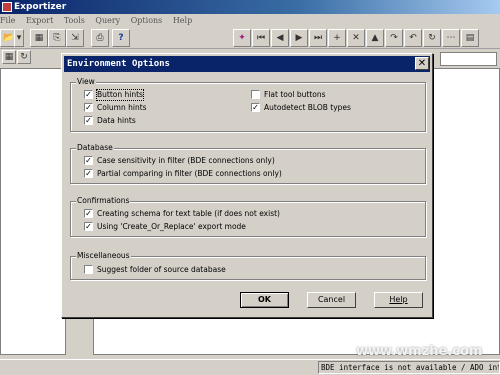 The height and width of the screenshot is (375, 500). I want to click on partial-comparing-checkbox: ✓, so click(88, 173).